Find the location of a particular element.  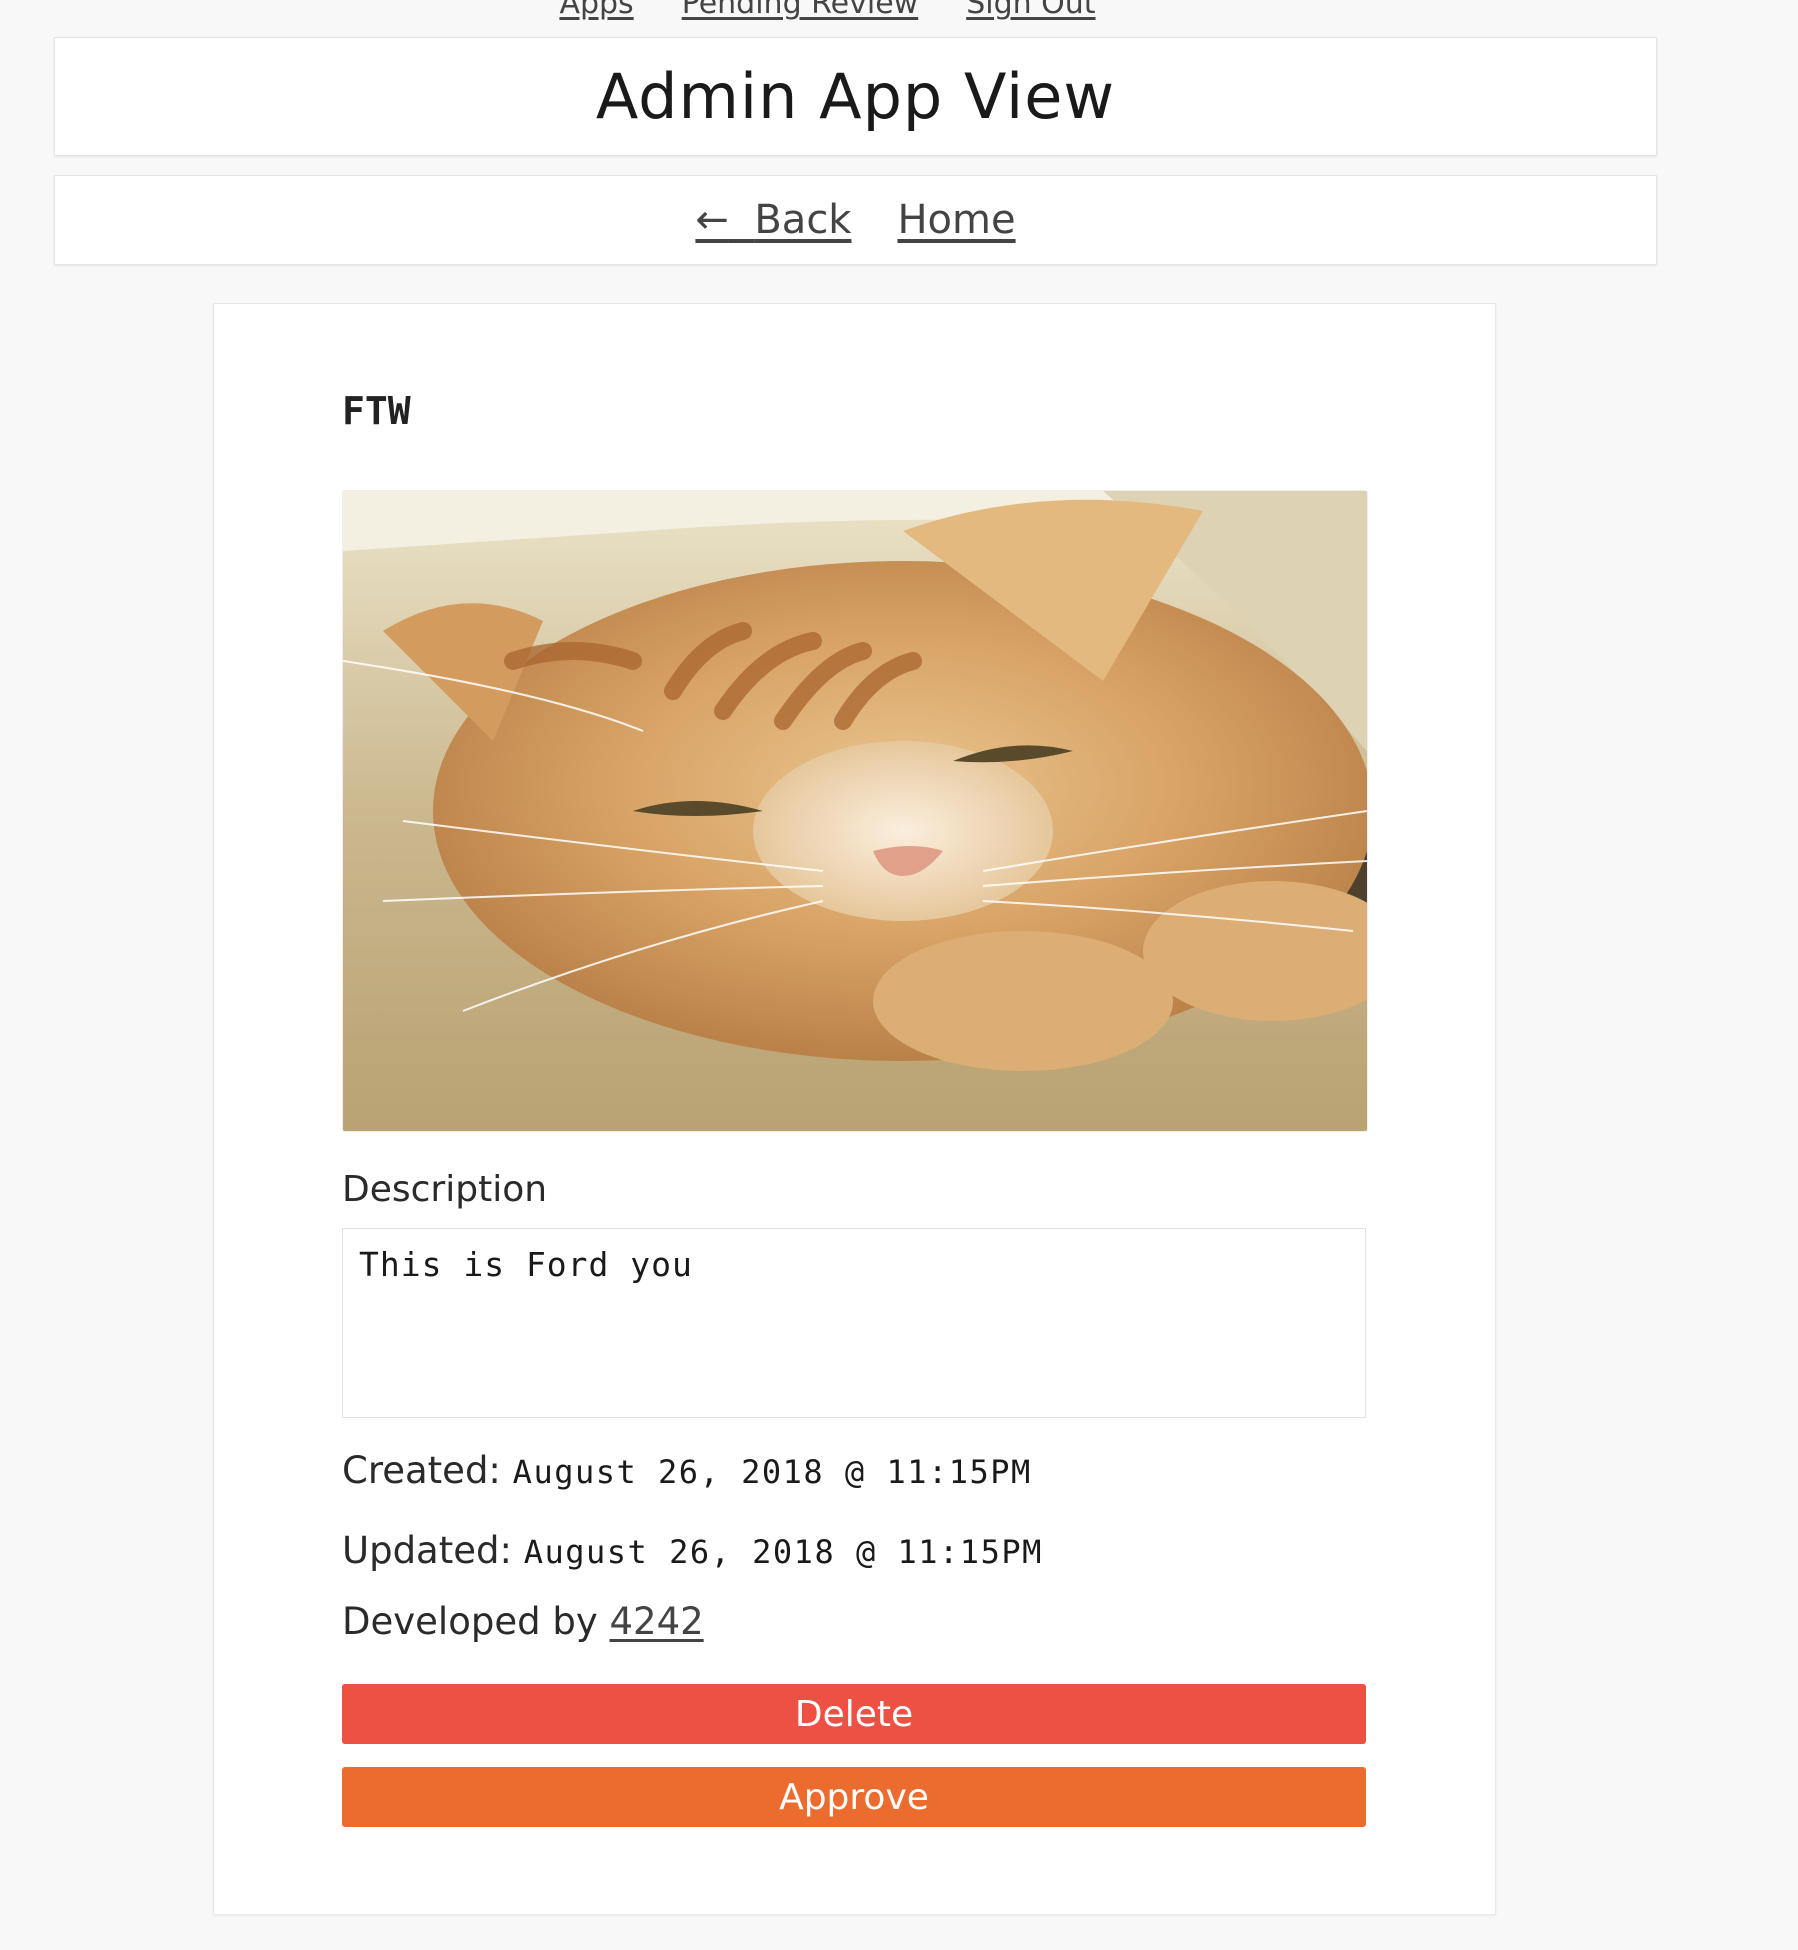

top-nav-link-apps: Apps is located at coordinates (596, 10).